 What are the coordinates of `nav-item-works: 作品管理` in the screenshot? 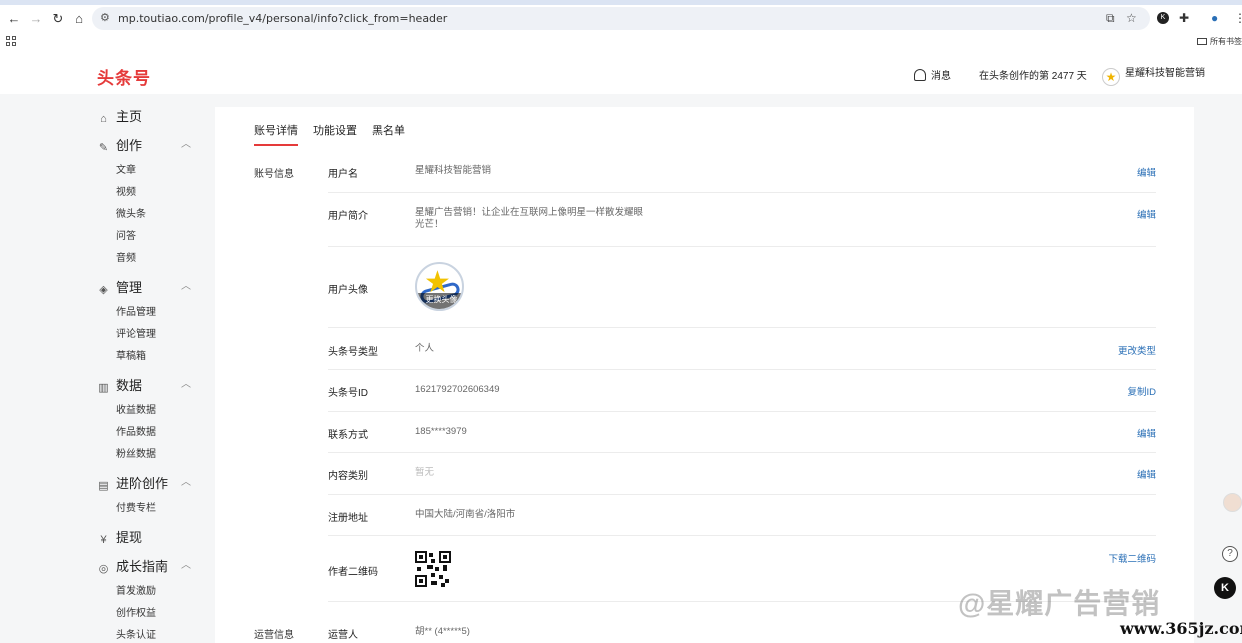 It's located at (136, 310).